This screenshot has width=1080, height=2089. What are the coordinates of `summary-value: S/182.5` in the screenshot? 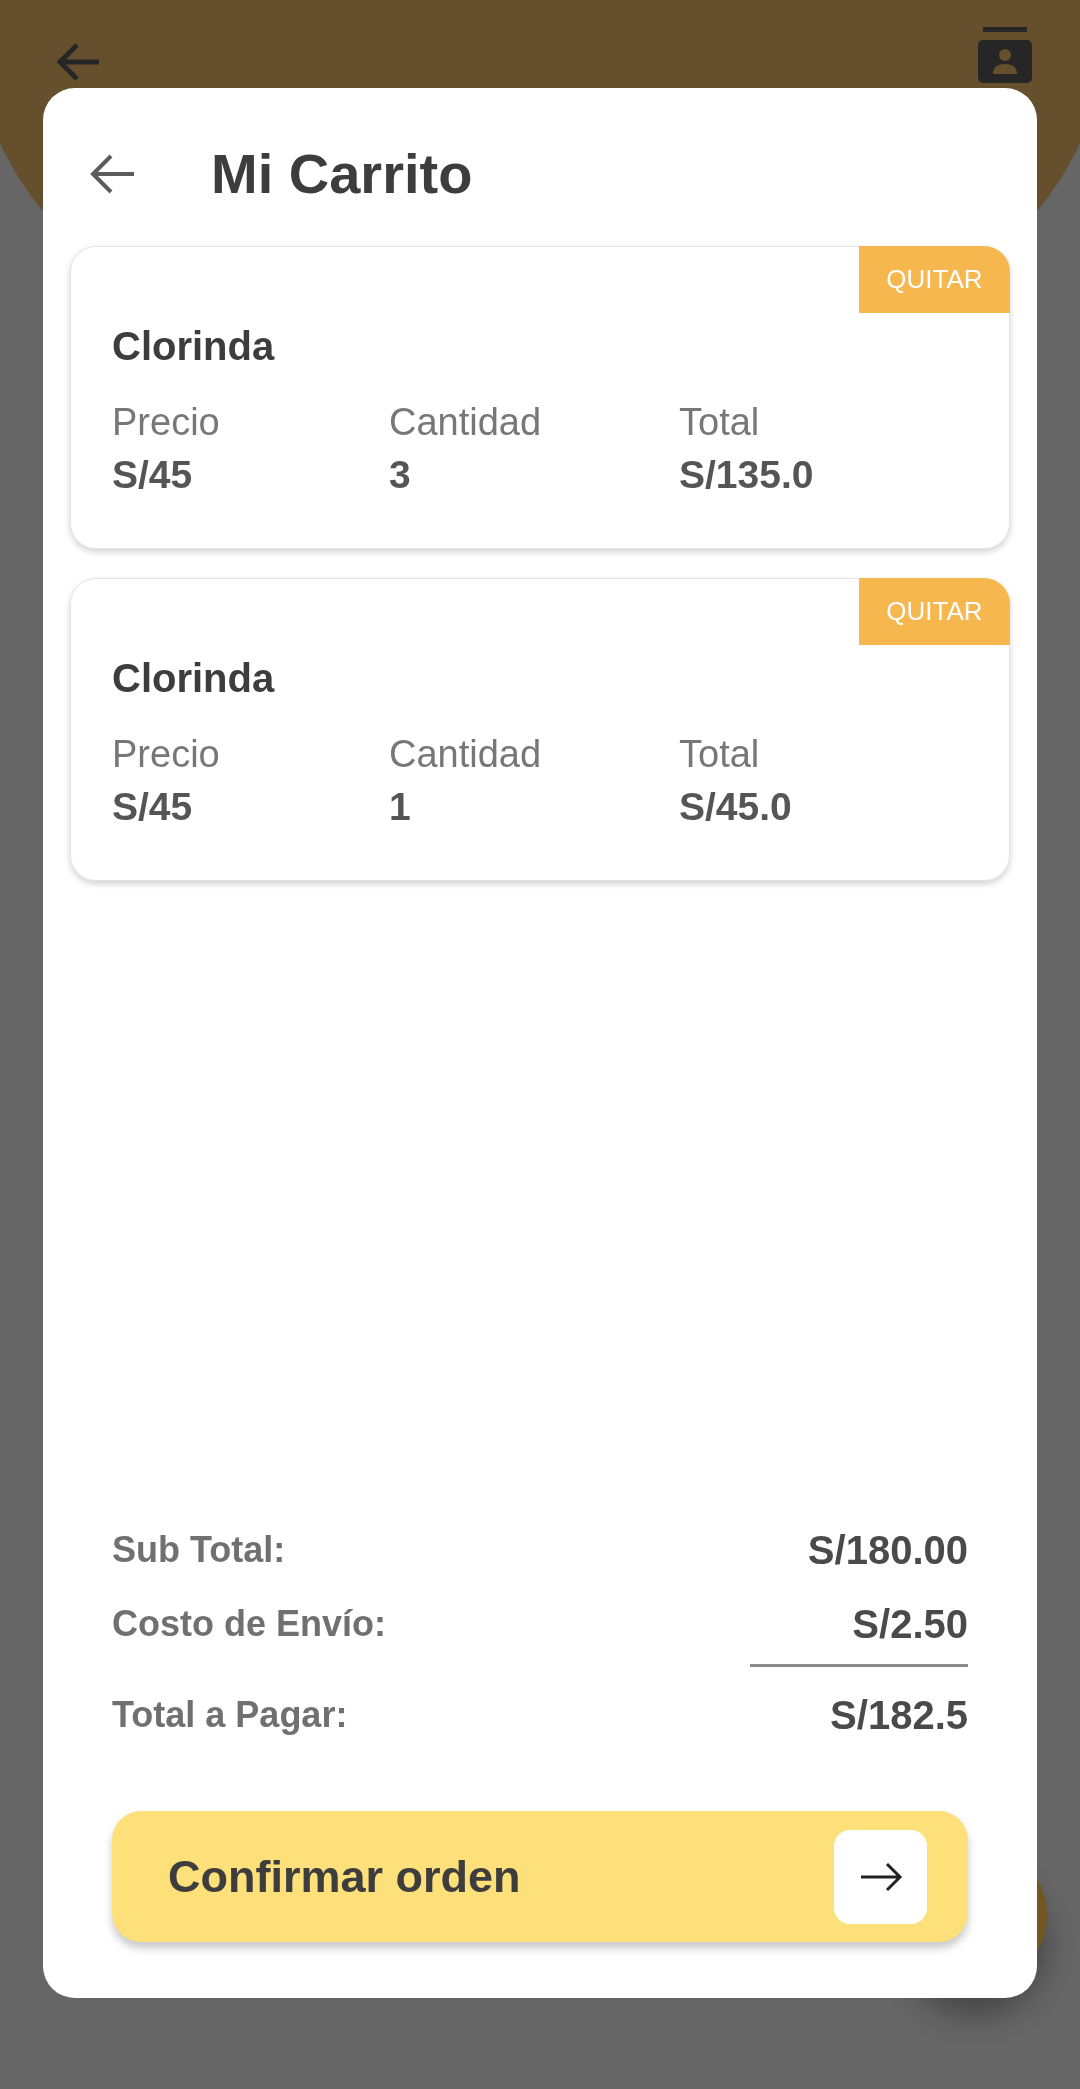 It's located at (899, 1715).